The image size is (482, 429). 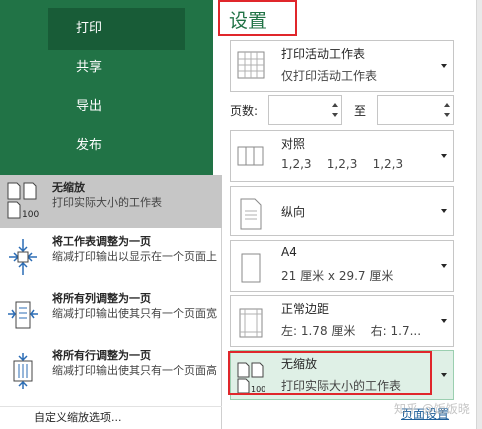 What do you see at coordinates (323, 54) in the screenshot?
I see `print-what-title: 打印活动工作表` at bounding box center [323, 54].